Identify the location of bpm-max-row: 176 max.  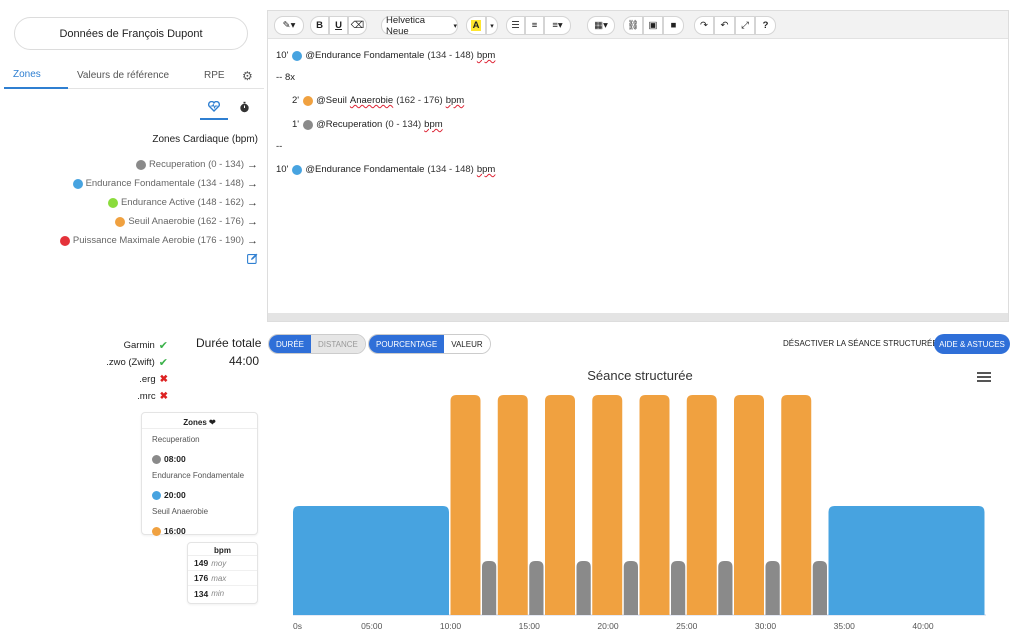
(222, 578).